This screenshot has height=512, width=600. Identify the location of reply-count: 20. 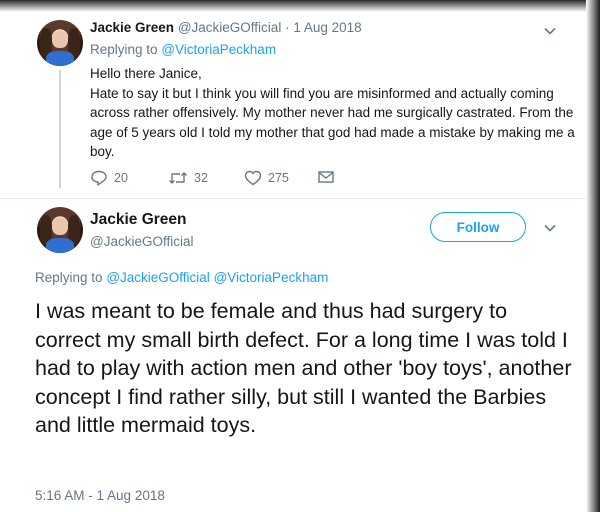
(121, 178).